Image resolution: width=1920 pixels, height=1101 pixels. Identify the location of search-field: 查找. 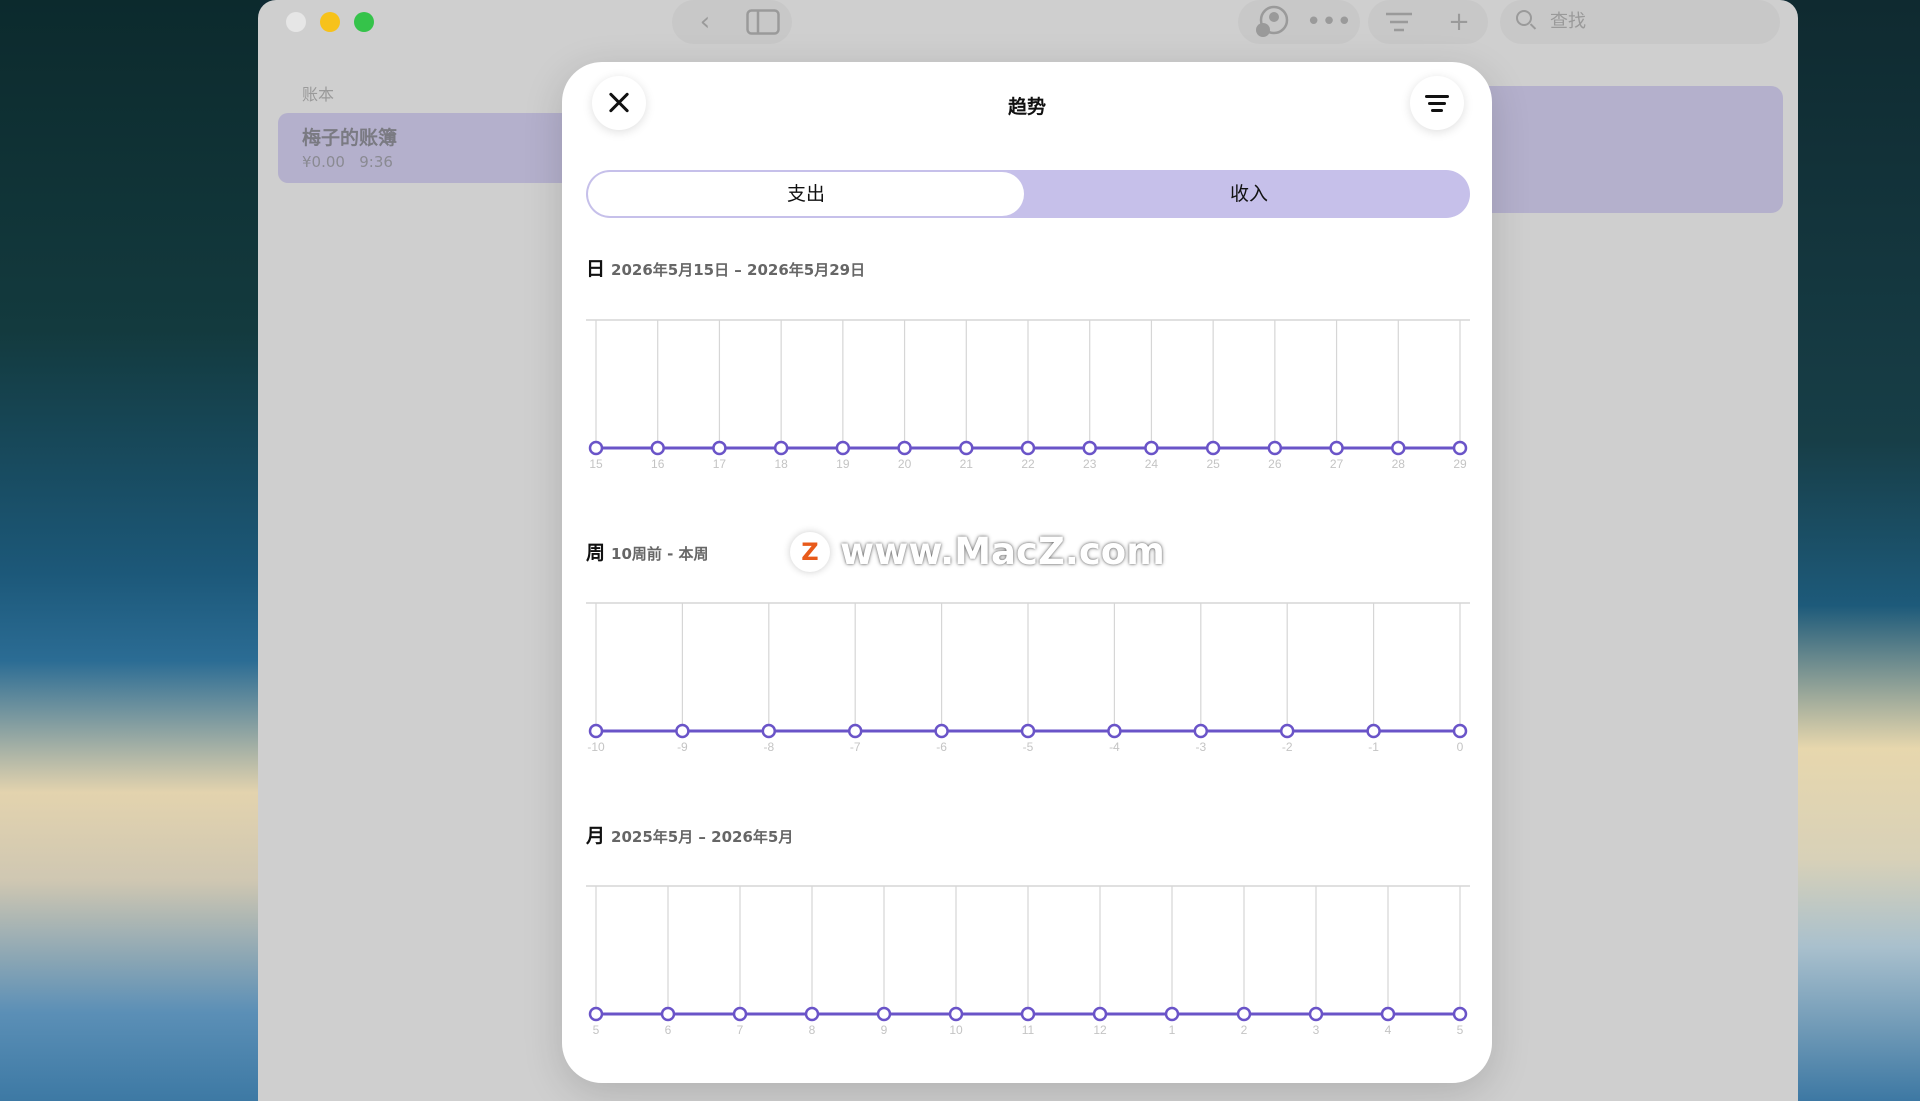
(1640, 22).